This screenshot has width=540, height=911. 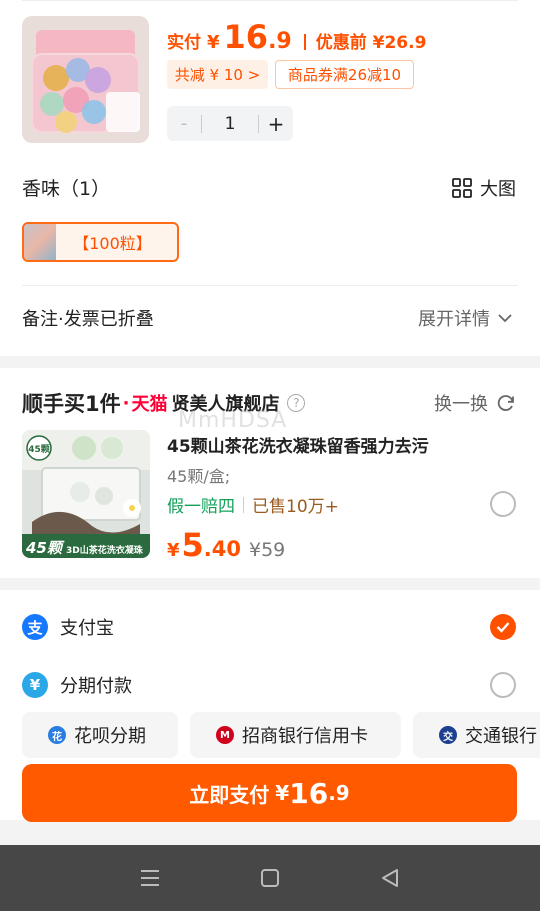 I want to click on image-caption: 3D山茶花洗衣凝珠, so click(x=105, y=550).